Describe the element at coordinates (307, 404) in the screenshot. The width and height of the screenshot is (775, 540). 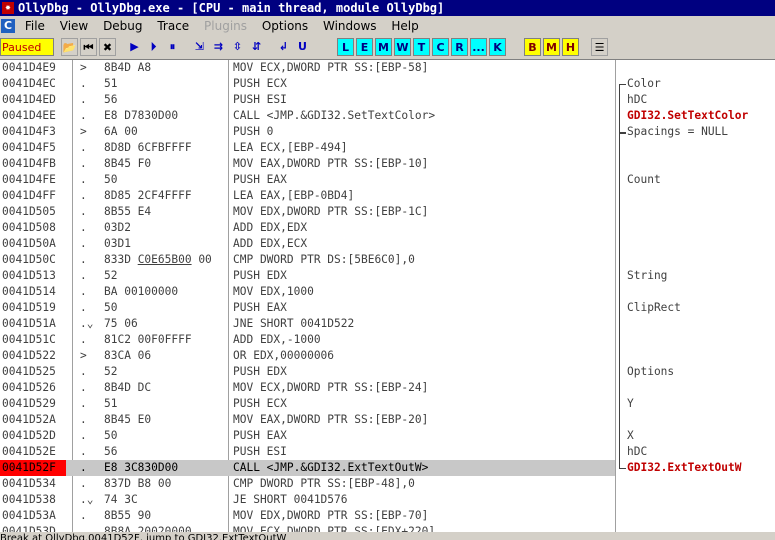
I see `disasm-row: 0041D529. 51 PUSH ECX` at that location.